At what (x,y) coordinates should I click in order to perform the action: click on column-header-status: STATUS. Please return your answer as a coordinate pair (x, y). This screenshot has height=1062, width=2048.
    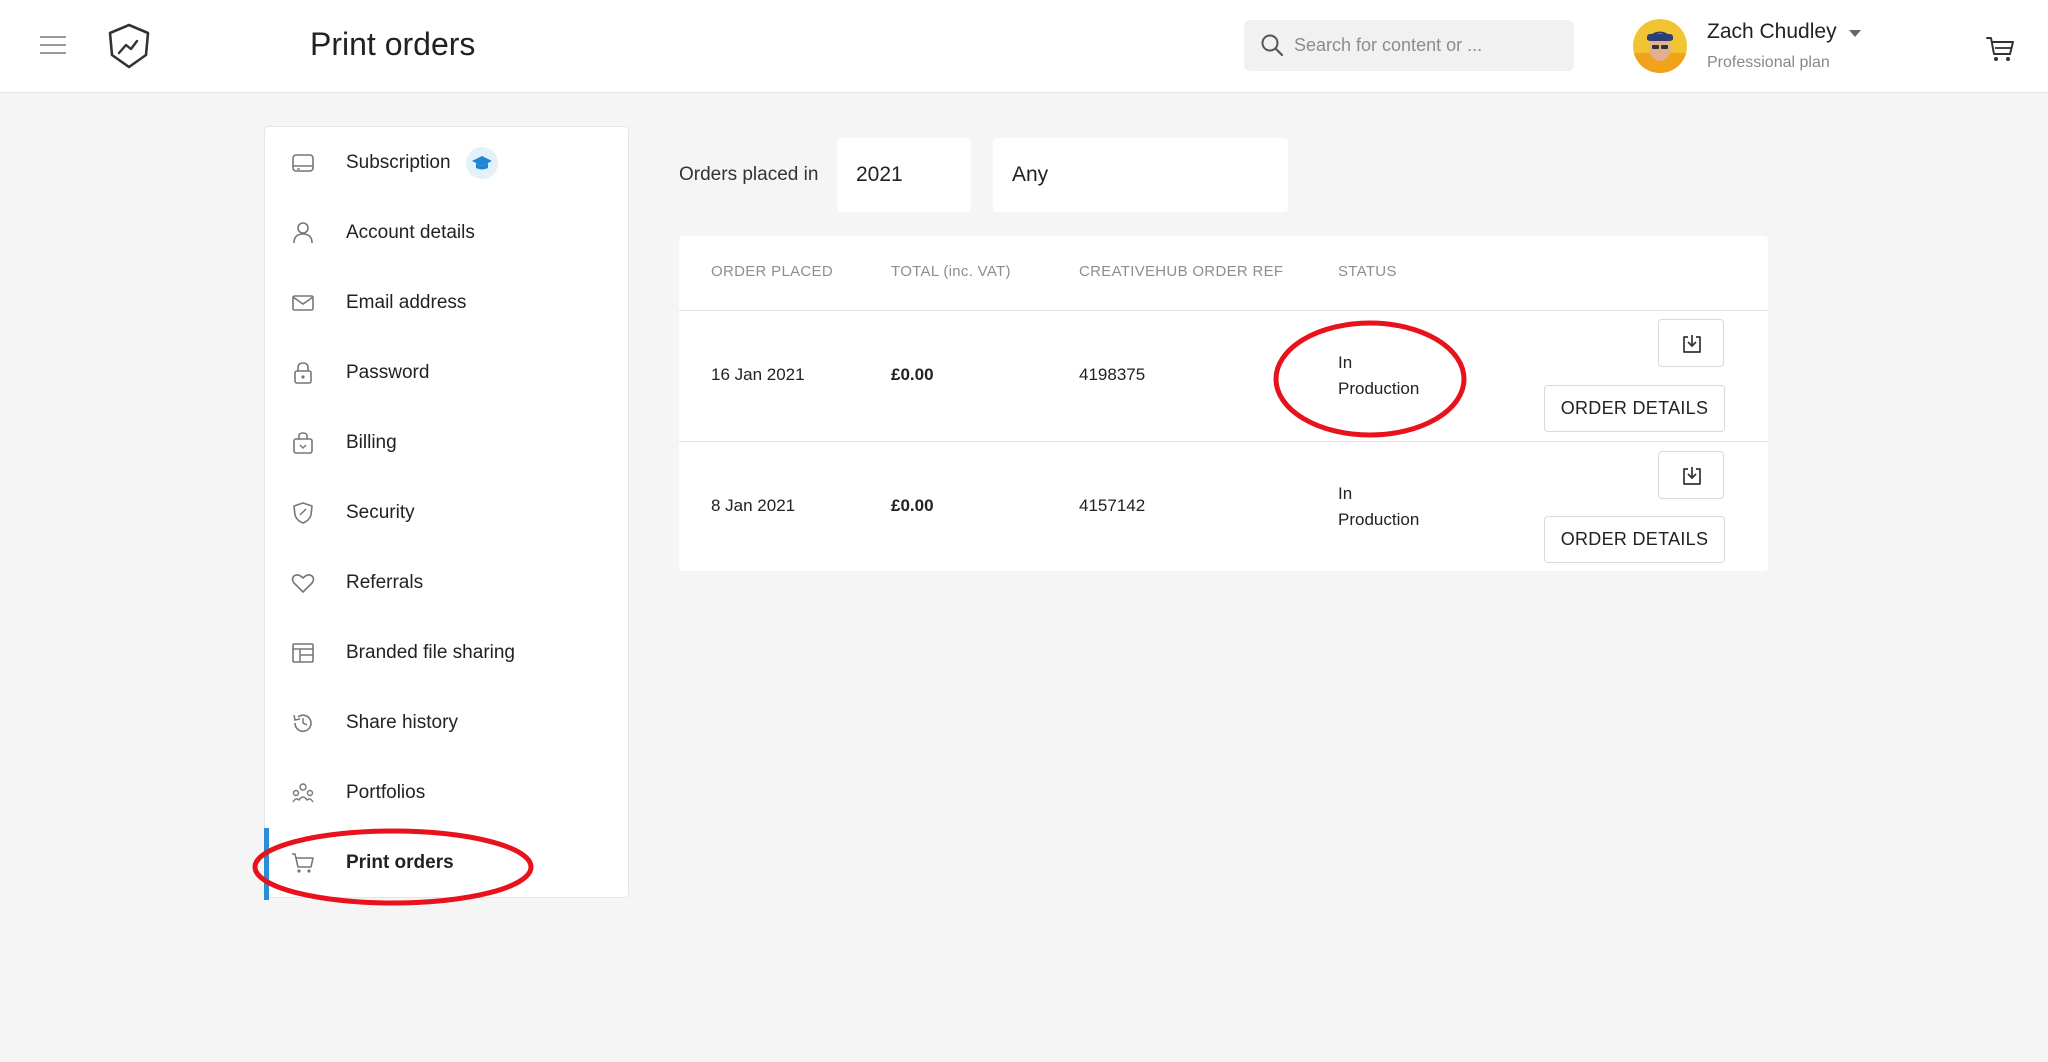
    Looking at the image, I should click on (1367, 271).